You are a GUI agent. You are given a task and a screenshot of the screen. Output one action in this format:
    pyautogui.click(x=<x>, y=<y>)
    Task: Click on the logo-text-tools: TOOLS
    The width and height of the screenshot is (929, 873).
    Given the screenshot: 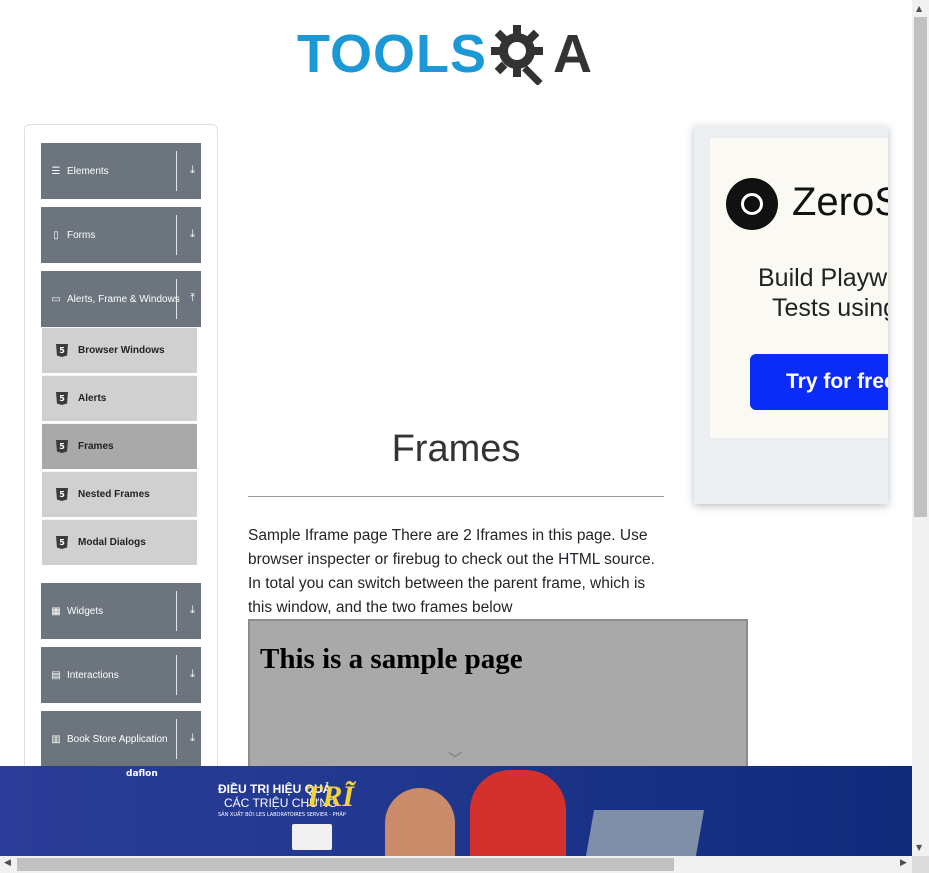 What is the action you would take?
    pyautogui.click(x=392, y=54)
    